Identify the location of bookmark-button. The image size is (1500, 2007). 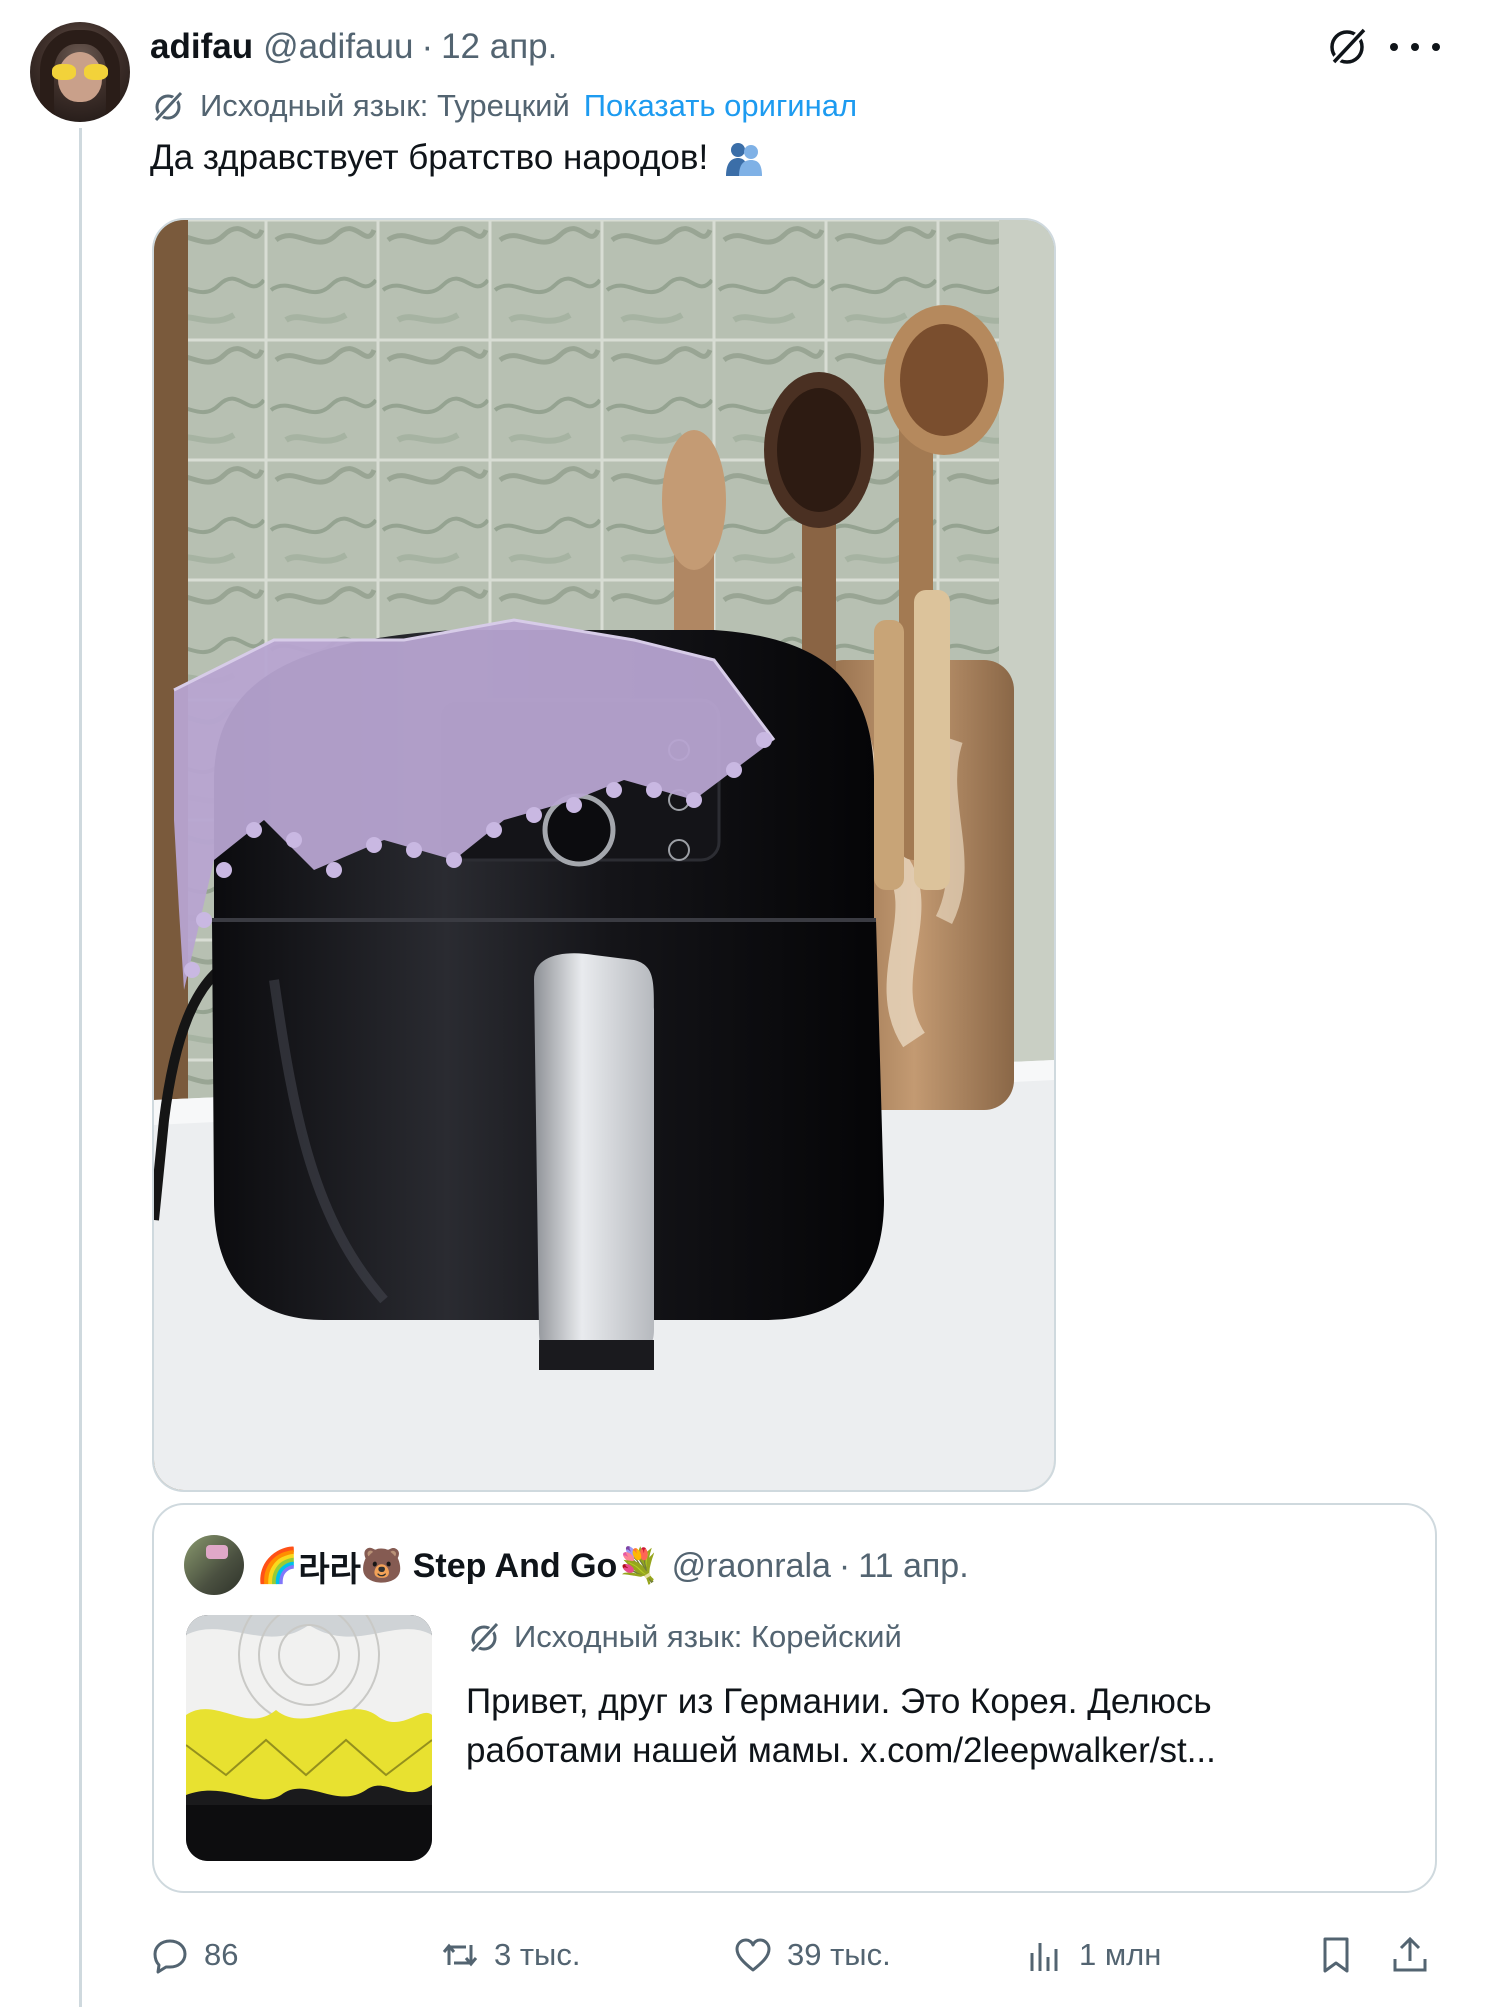
(1343, 1955).